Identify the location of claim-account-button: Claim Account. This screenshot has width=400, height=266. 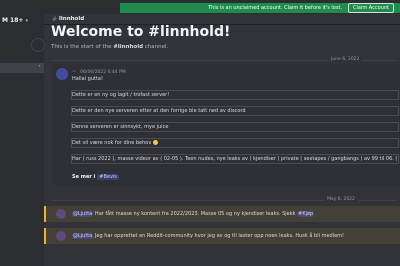
(371, 8).